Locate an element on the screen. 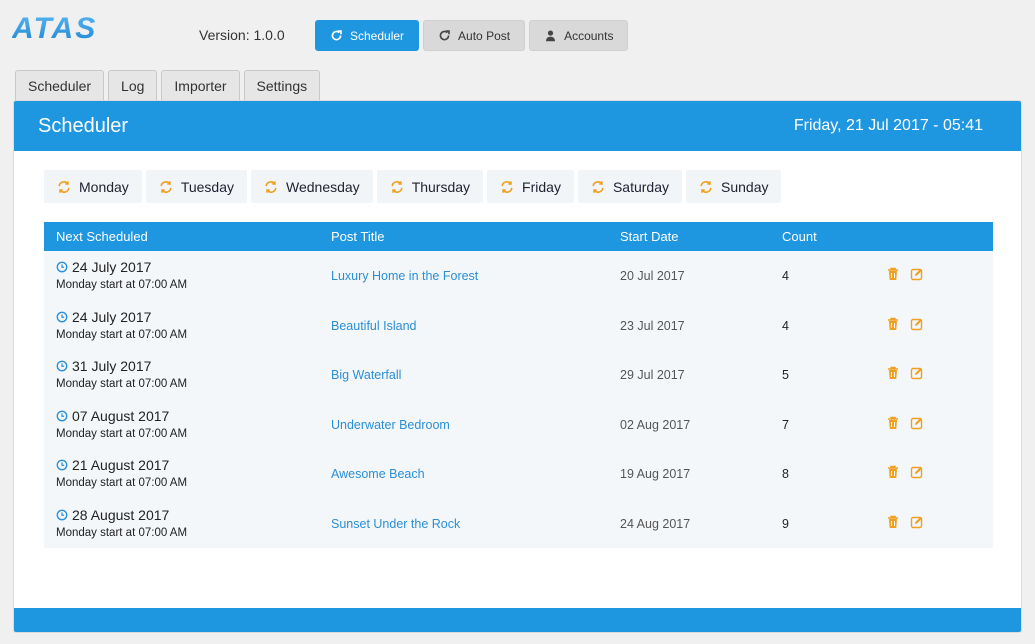  count: 9 is located at coordinates (785, 523).